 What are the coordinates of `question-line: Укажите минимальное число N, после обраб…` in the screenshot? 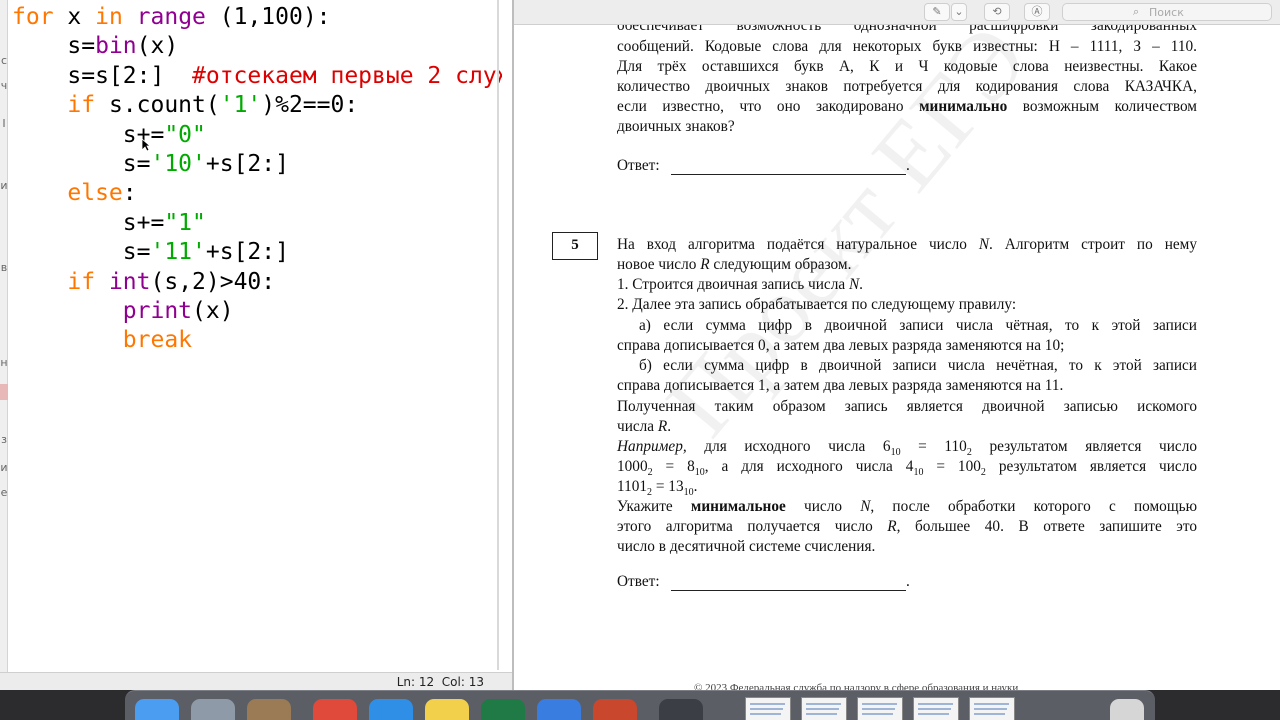 It's located at (907, 506).